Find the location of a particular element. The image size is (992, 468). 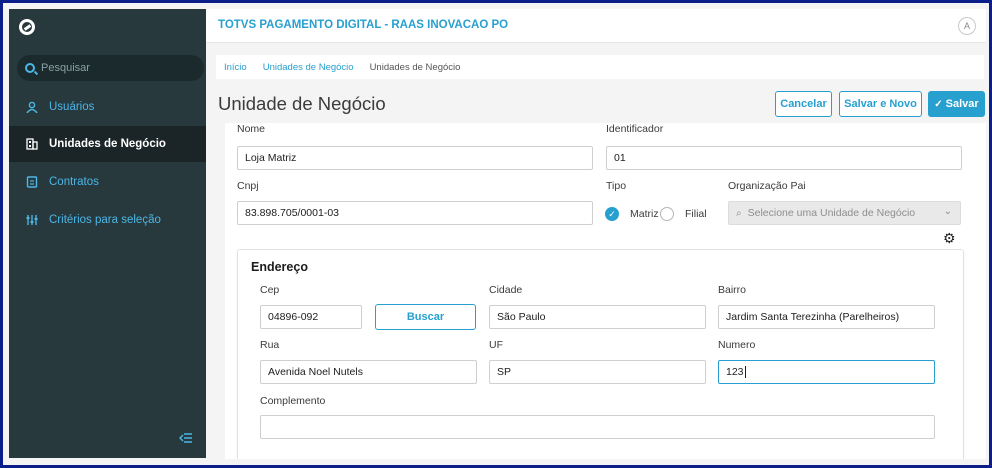

cidade-label: Cidade is located at coordinates (506, 290).